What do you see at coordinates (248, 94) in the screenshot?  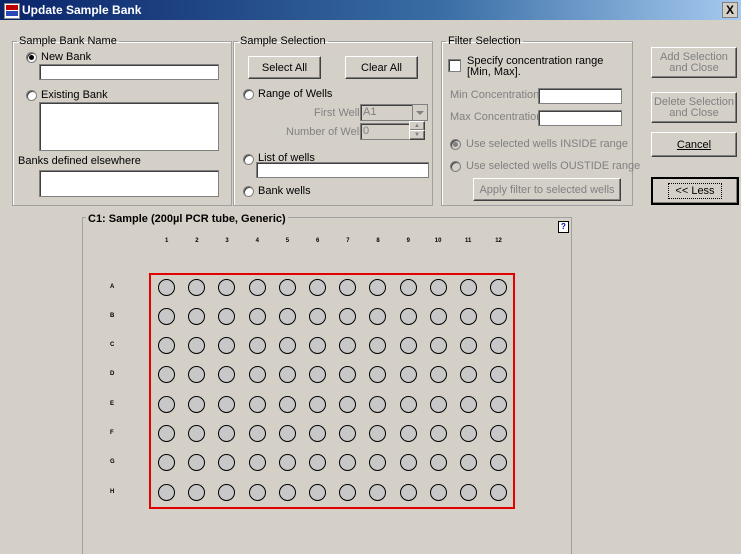 I see `range-of-wells-radio` at bounding box center [248, 94].